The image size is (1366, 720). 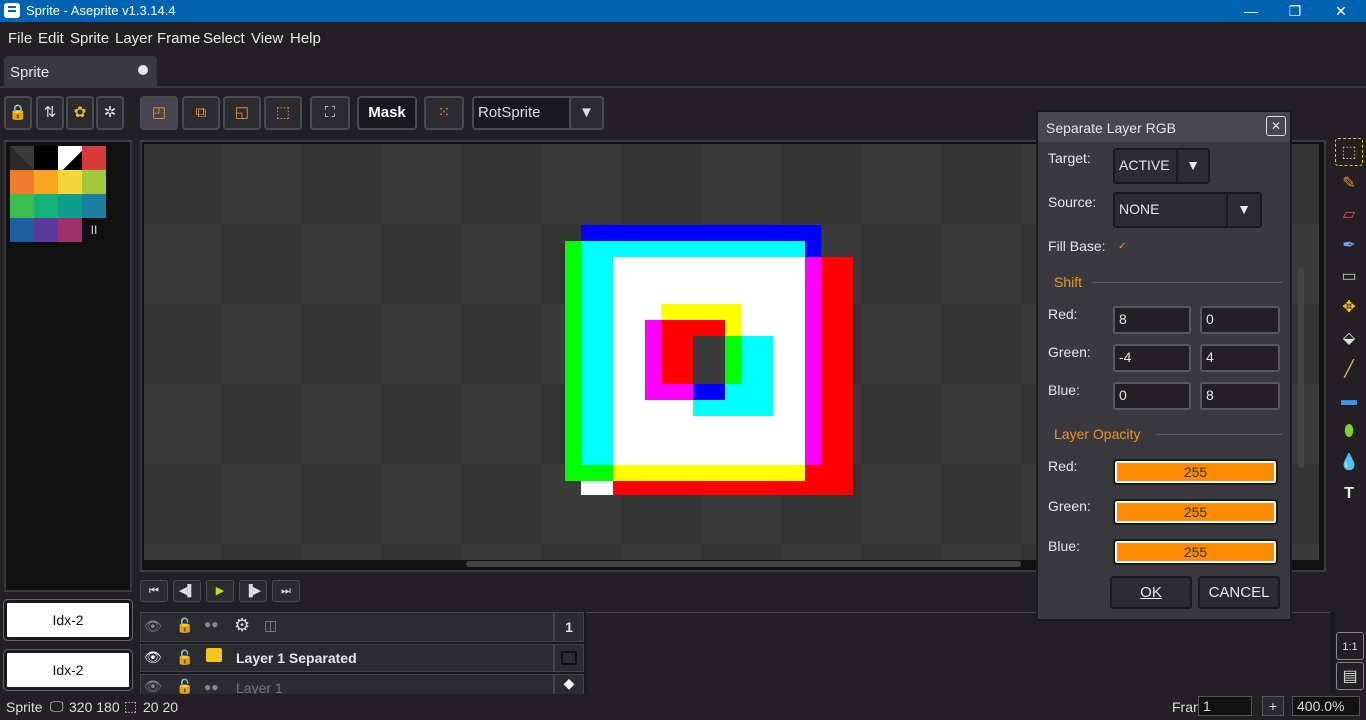 I want to click on lock-icon: 🔒, so click(x=18, y=113).